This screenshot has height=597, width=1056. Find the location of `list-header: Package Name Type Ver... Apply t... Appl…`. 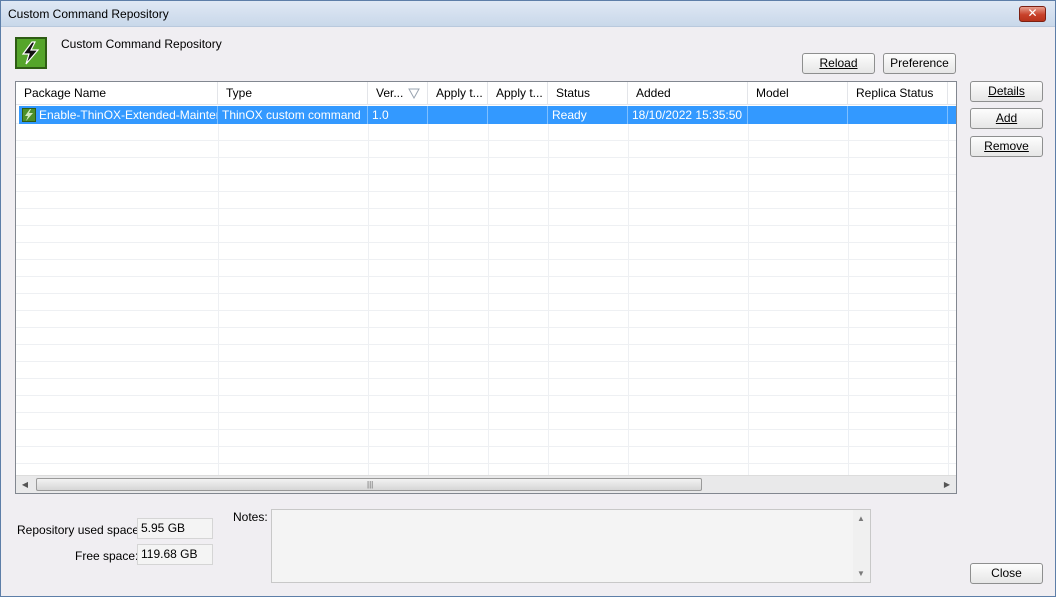

list-header: Package Name Type Ver... Apply t... Appl… is located at coordinates (486, 93).